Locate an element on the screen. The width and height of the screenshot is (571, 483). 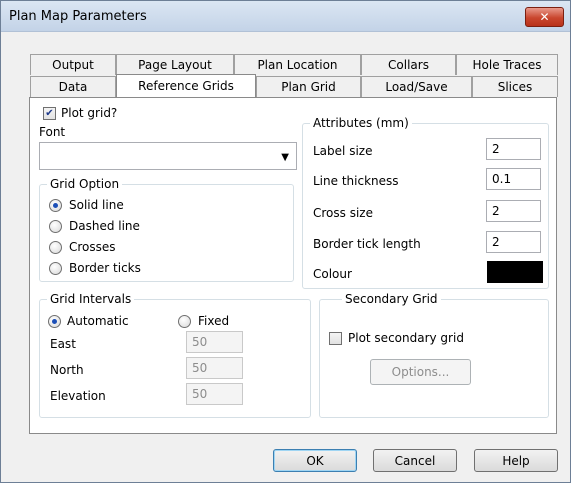
close-button: ✕ is located at coordinates (544, 17).